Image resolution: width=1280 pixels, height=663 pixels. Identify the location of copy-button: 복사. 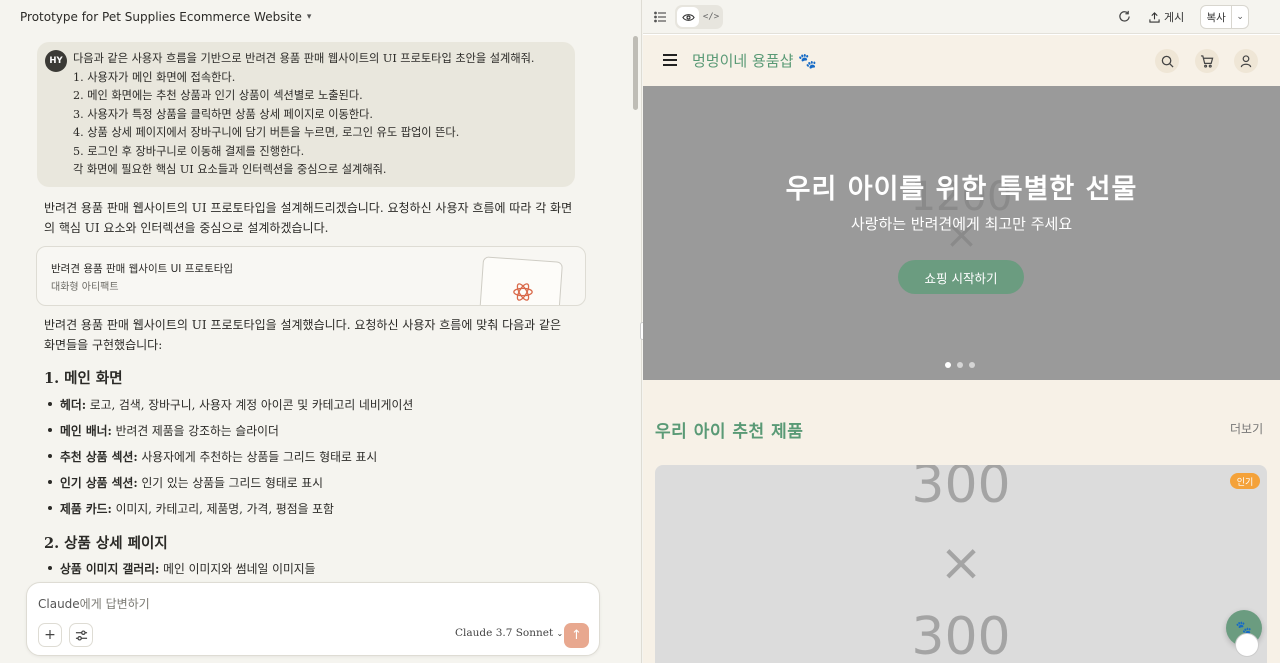
(1217, 17).